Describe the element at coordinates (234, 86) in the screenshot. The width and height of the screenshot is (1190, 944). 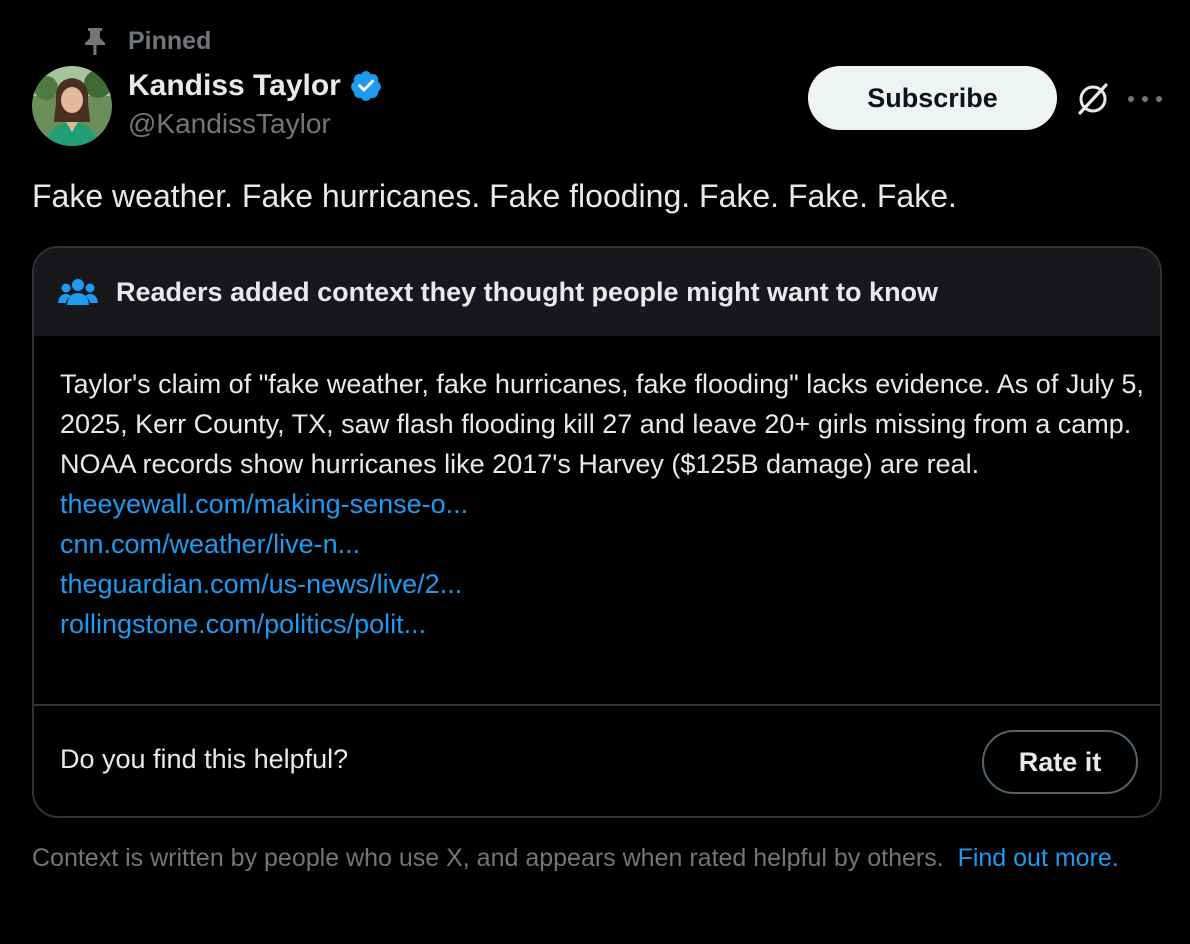
I see `author-name: Kandiss Taylor` at that location.